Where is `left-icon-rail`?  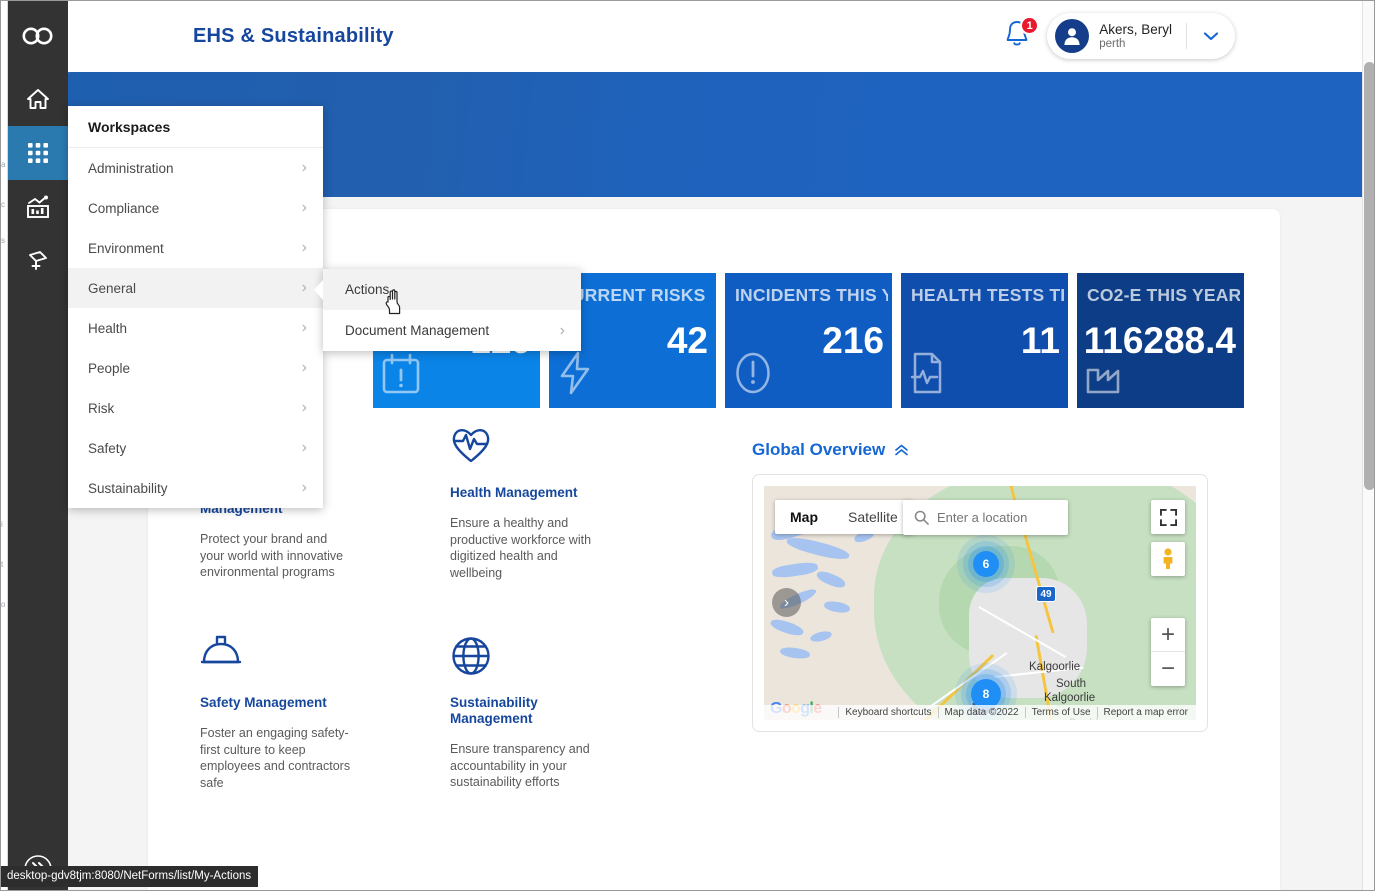
left-icon-rail is located at coordinates (44, 445).